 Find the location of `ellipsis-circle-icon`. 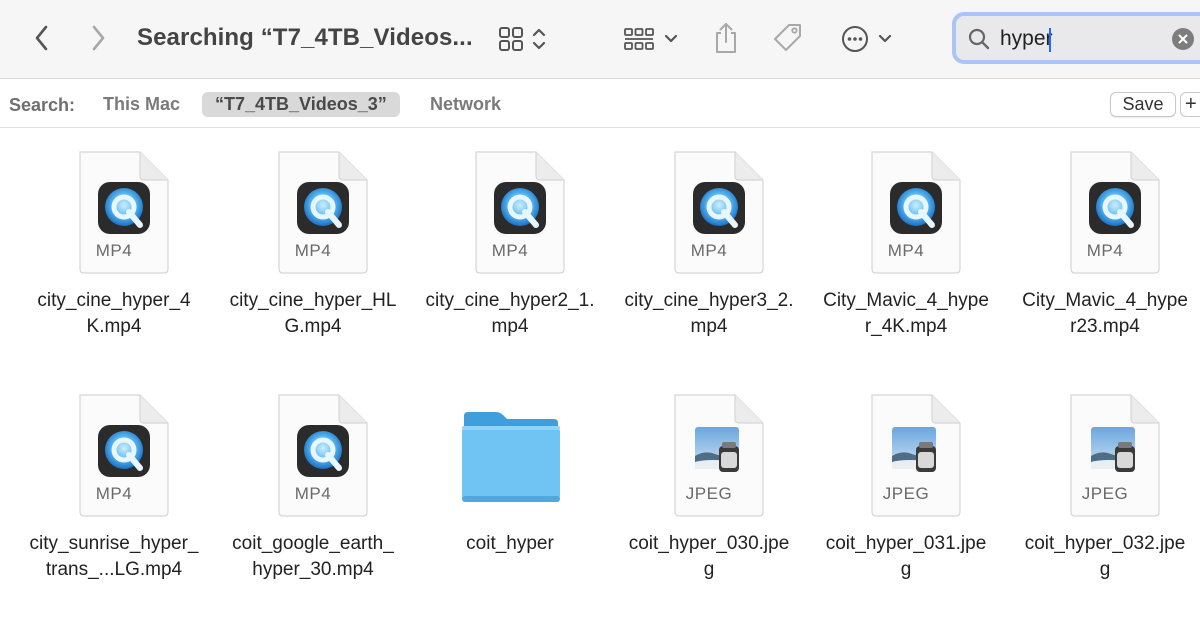

ellipsis-circle-icon is located at coordinates (855, 39).